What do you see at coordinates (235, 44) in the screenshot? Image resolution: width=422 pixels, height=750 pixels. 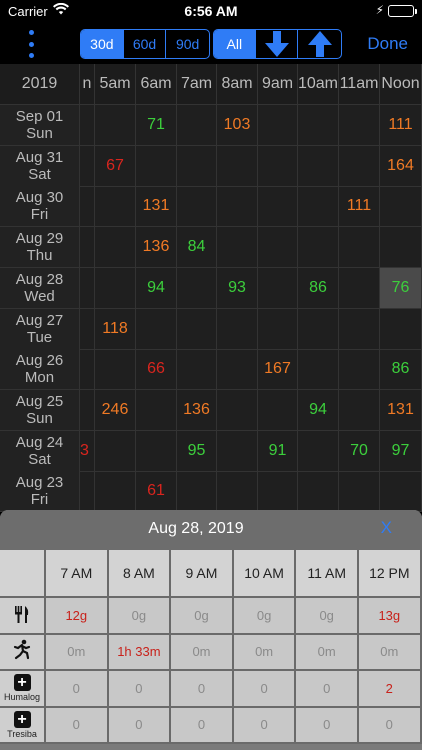 I see `show-all-button: All` at bounding box center [235, 44].